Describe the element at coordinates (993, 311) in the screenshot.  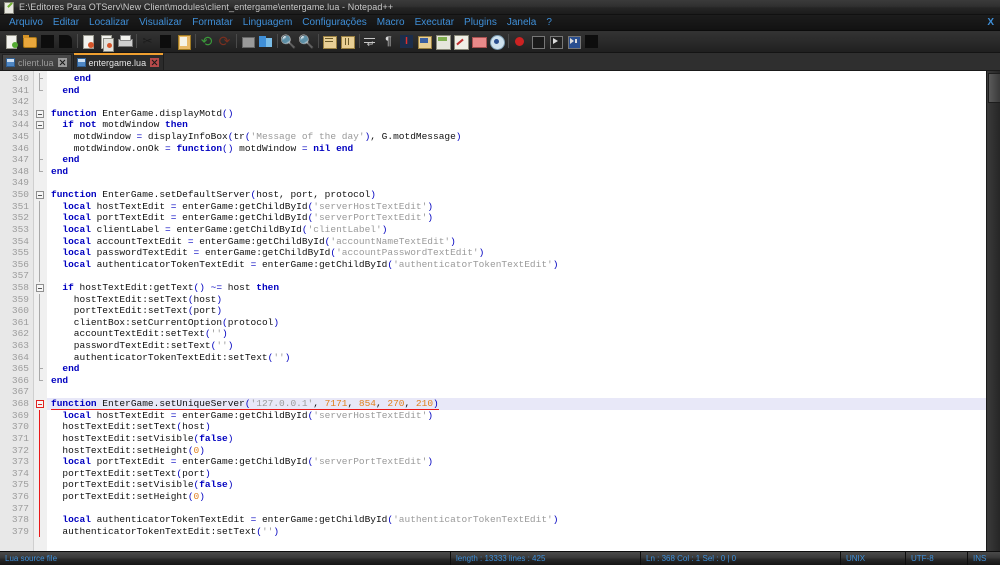
I see `vertical-scrollbar` at that location.